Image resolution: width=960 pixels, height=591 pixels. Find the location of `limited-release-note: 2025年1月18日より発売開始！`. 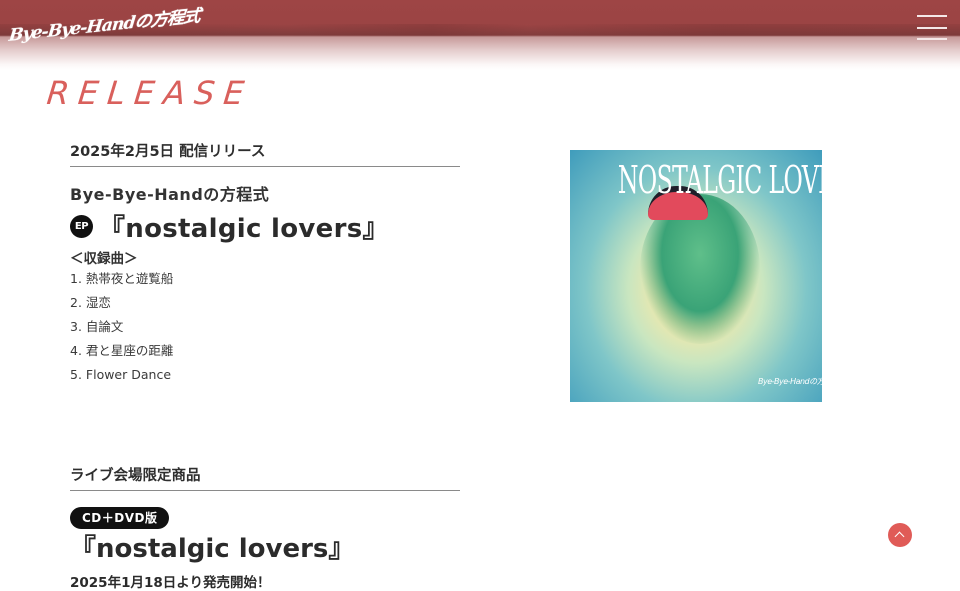

limited-release-note: 2025年1月18日より発売開始！ is located at coordinates (170, 583).